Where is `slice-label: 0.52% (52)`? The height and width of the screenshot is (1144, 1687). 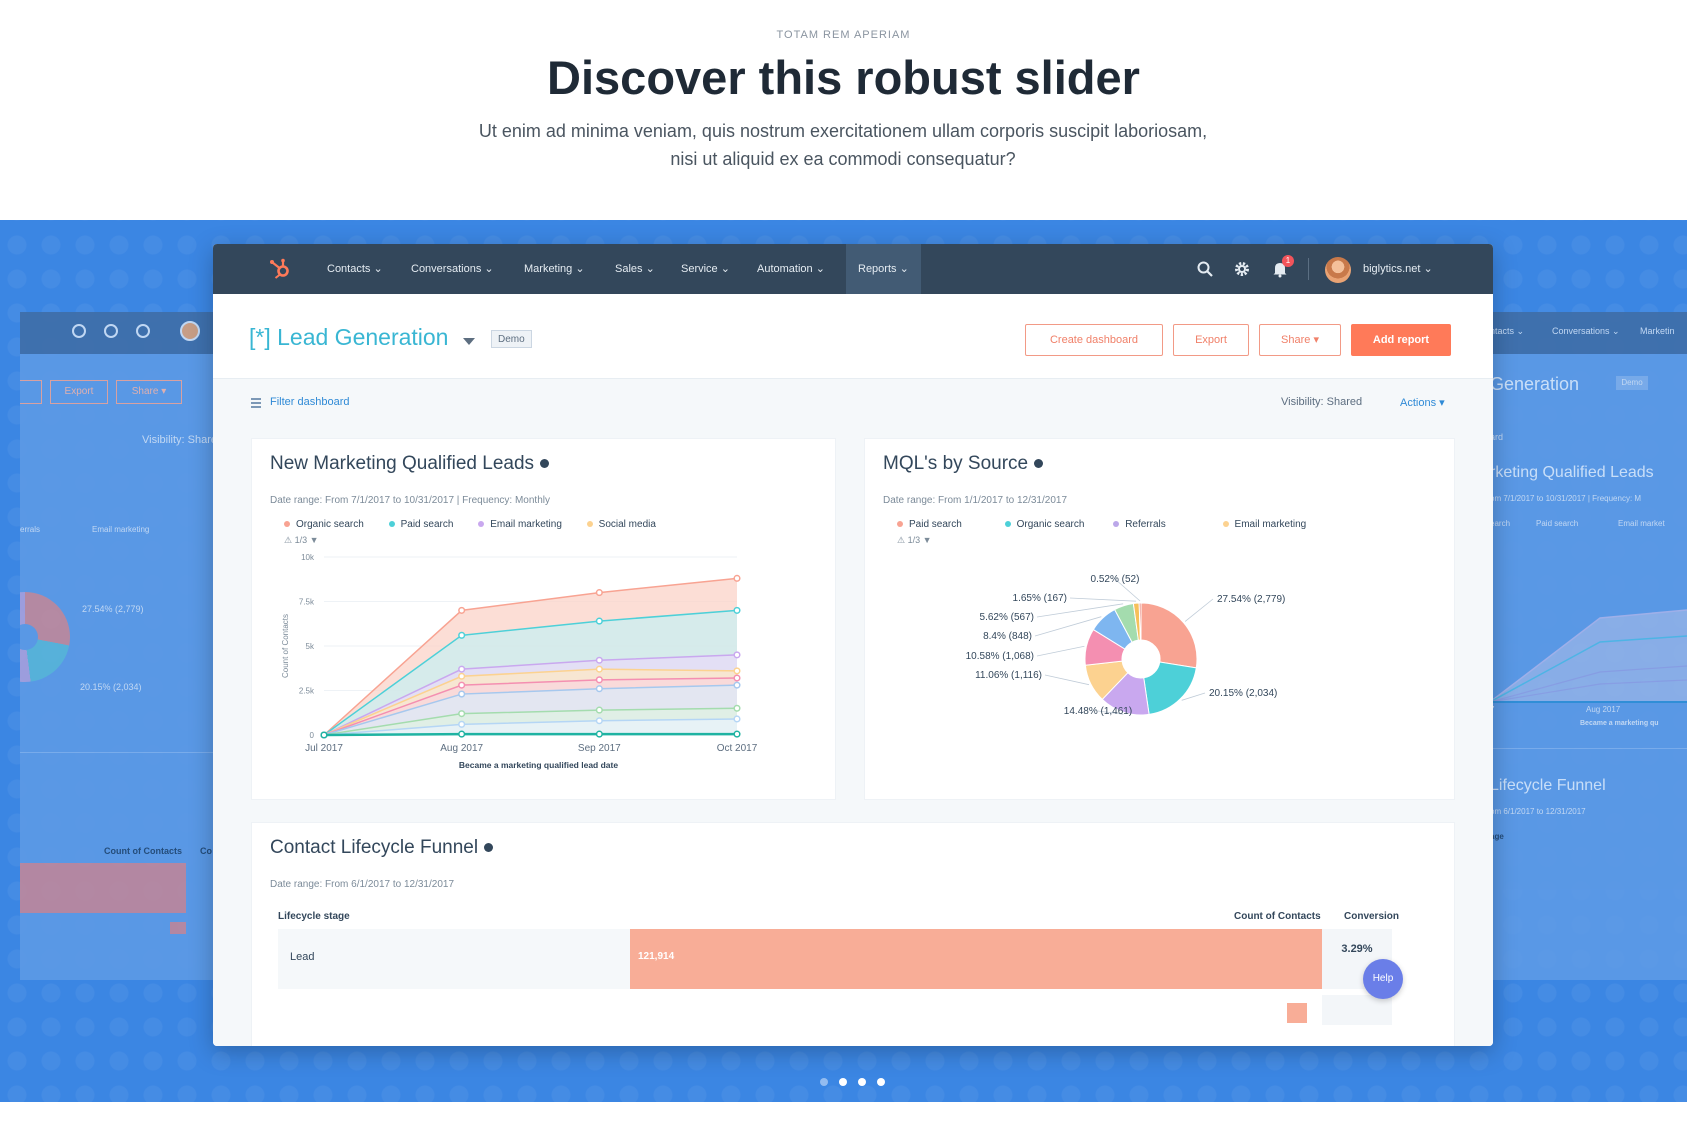 slice-label: 0.52% (52) is located at coordinates (1115, 579).